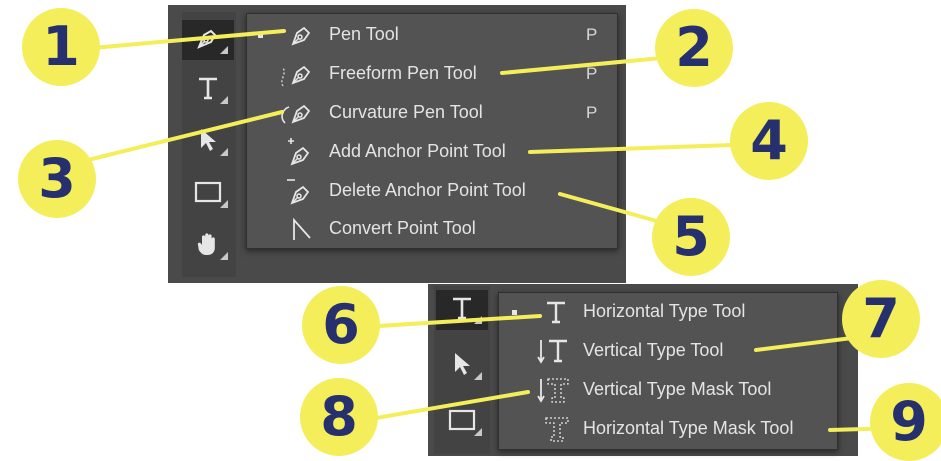 Image resolution: width=941 pixels, height=461 pixels. What do you see at coordinates (432, 35) in the screenshot?
I see `menu-item-pen-tool: Pen Tool P` at bounding box center [432, 35].